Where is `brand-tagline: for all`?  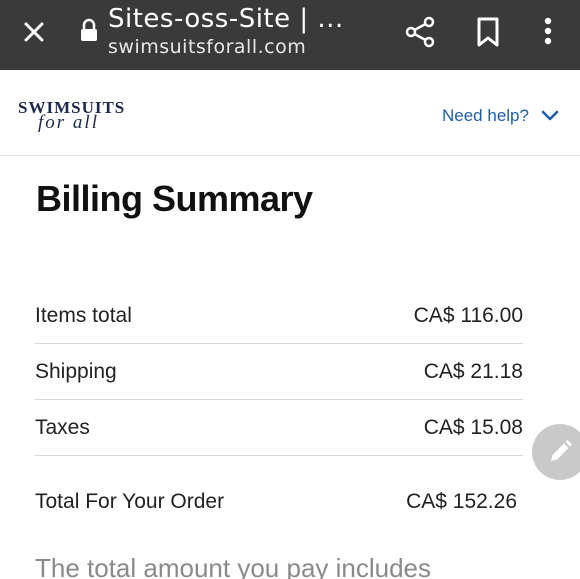
brand-tagline: for all is located at coordinates (68, 122).